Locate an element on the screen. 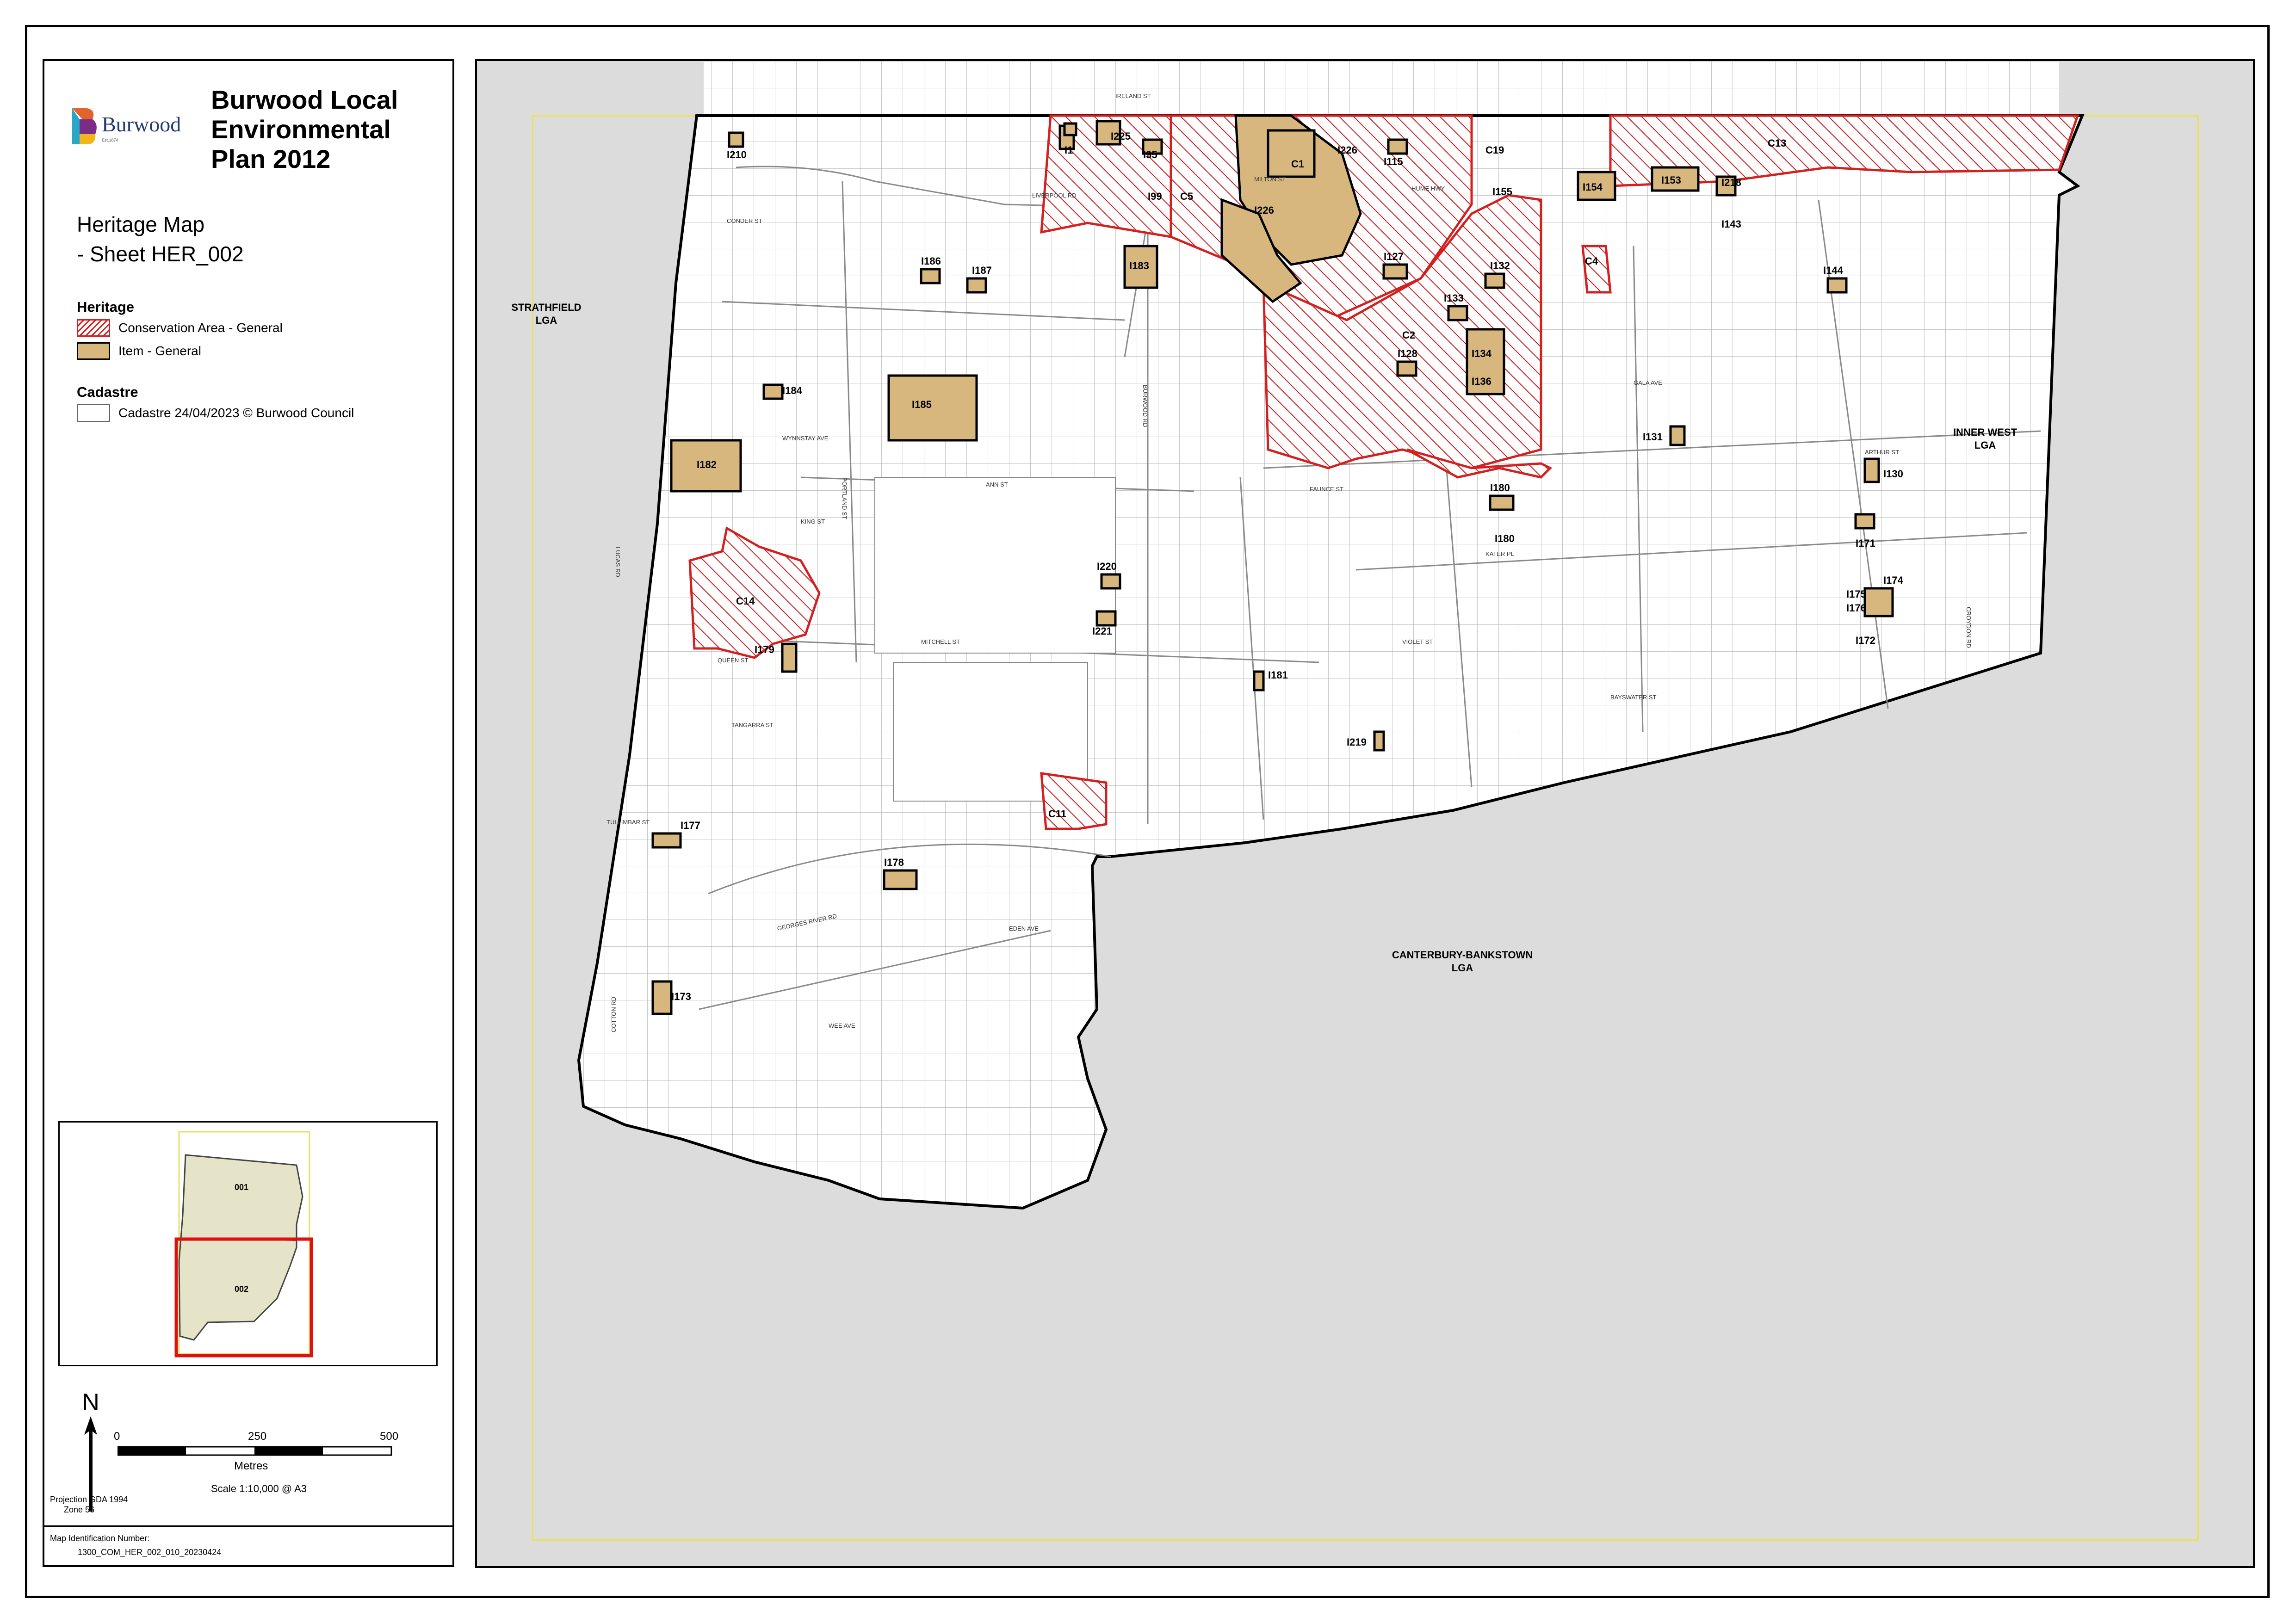  scale-tick-0: 0 is located at coordinates (117, 1436).